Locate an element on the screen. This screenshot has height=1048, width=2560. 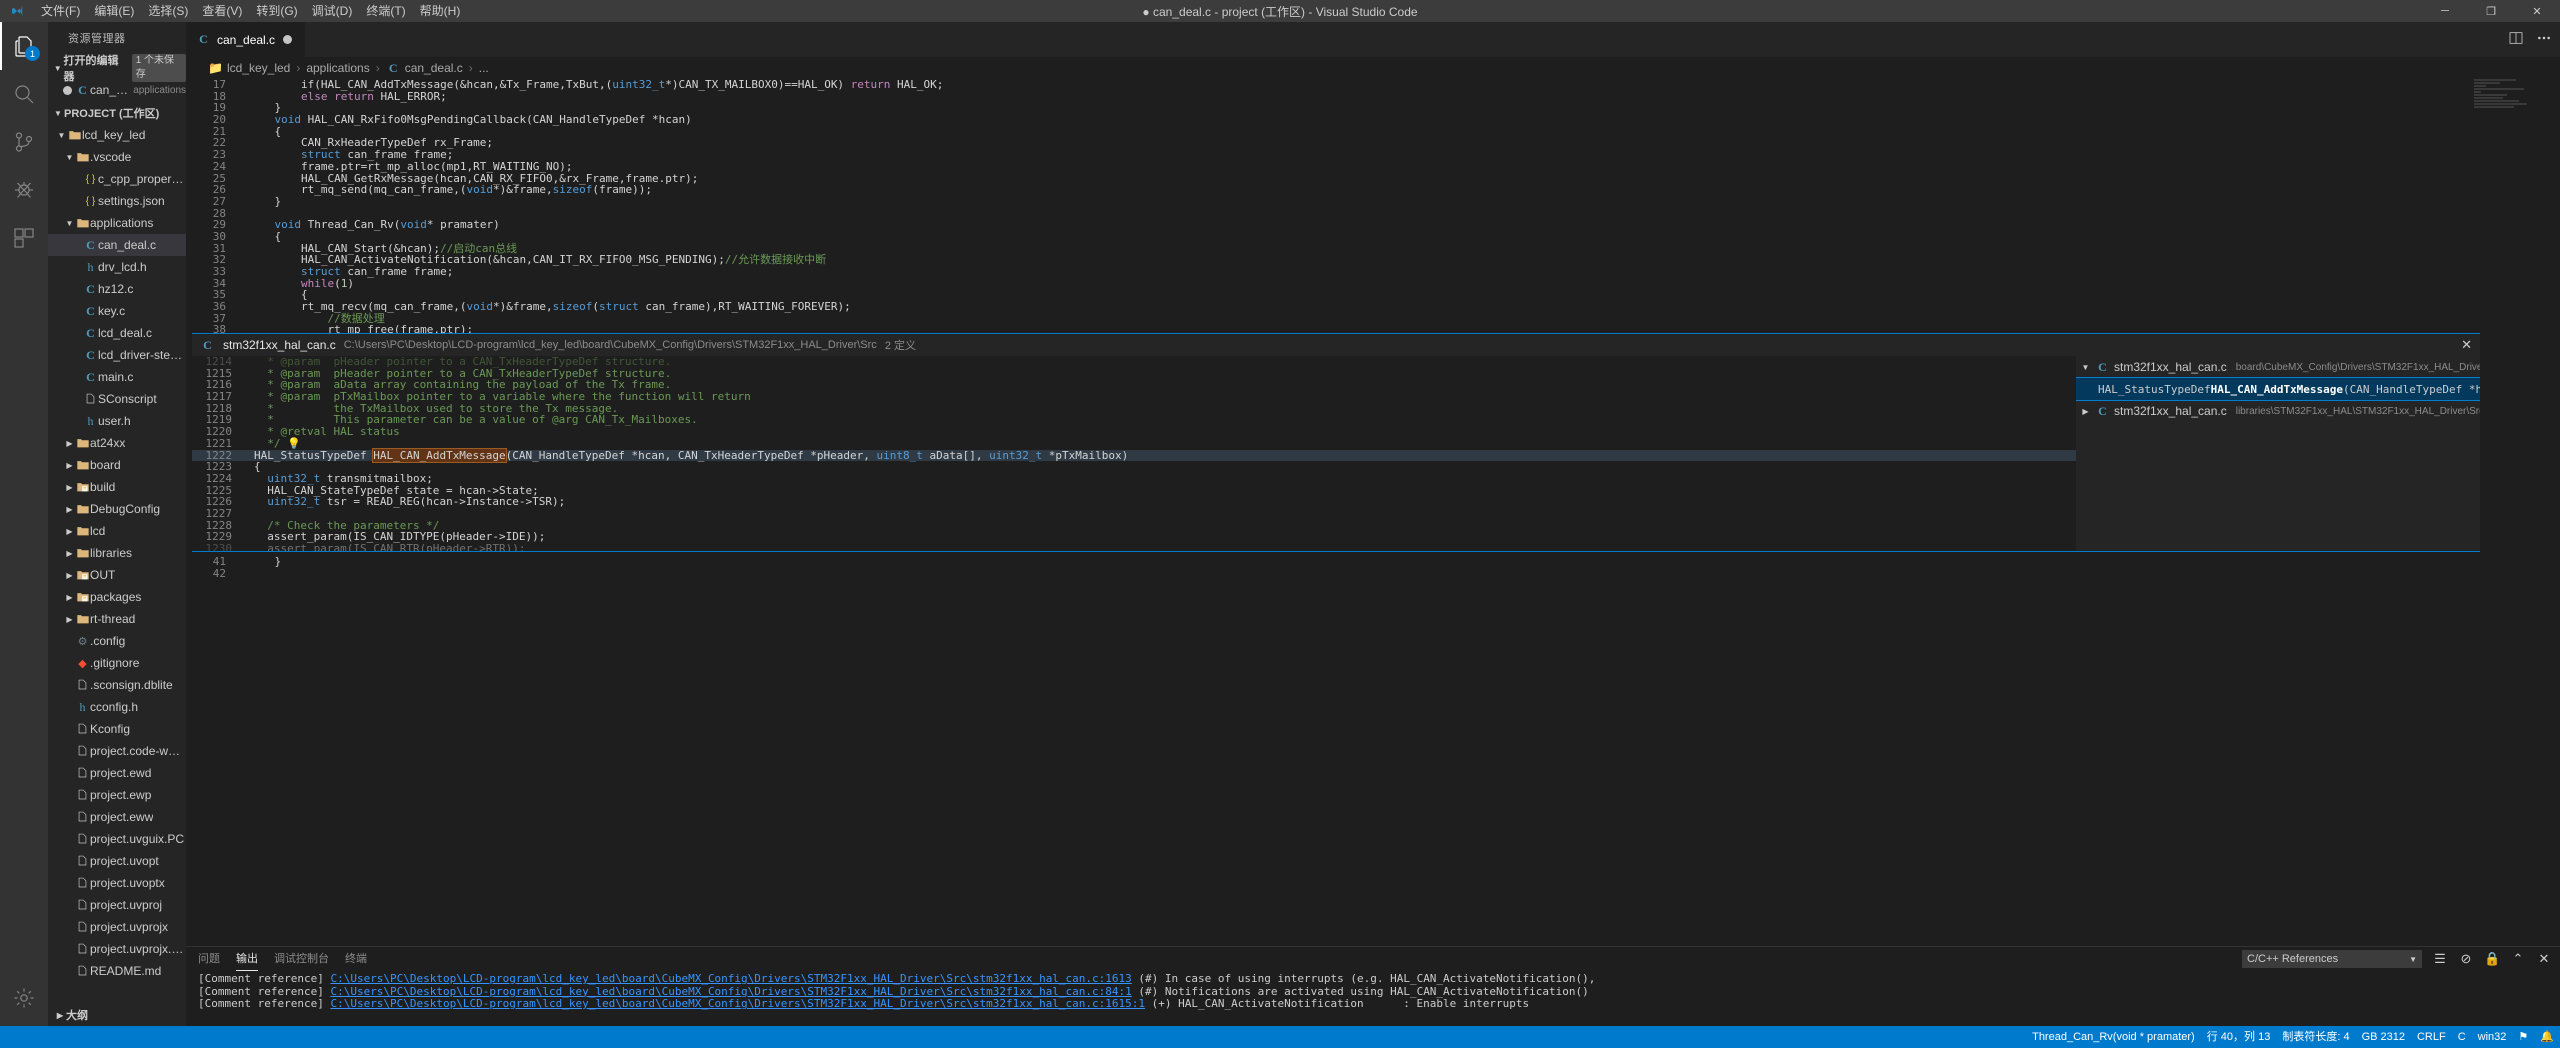
list-icon: ☰ is located at coordinates (2440, 959).